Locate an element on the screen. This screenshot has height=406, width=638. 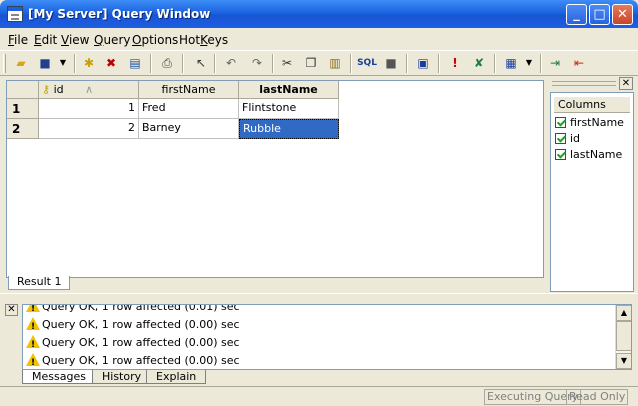
page-icon: ▣ is located at coordinates (423, 63).